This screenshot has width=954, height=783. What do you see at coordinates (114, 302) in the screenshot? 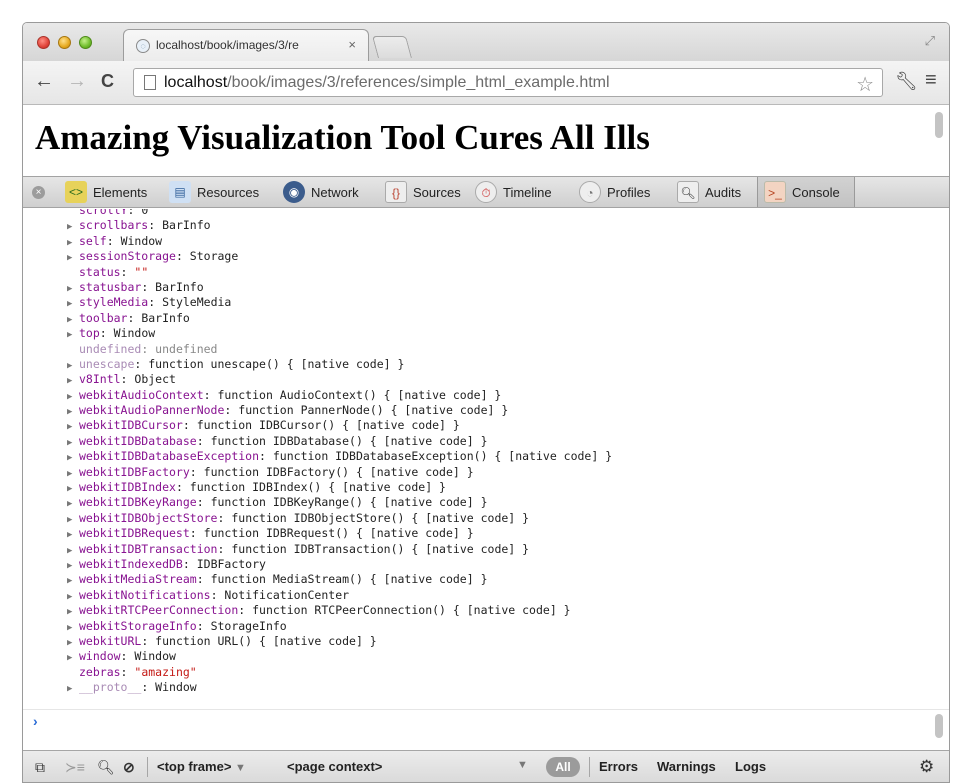
I see `property-key: styleMedia` at bounding box center [114, 302].